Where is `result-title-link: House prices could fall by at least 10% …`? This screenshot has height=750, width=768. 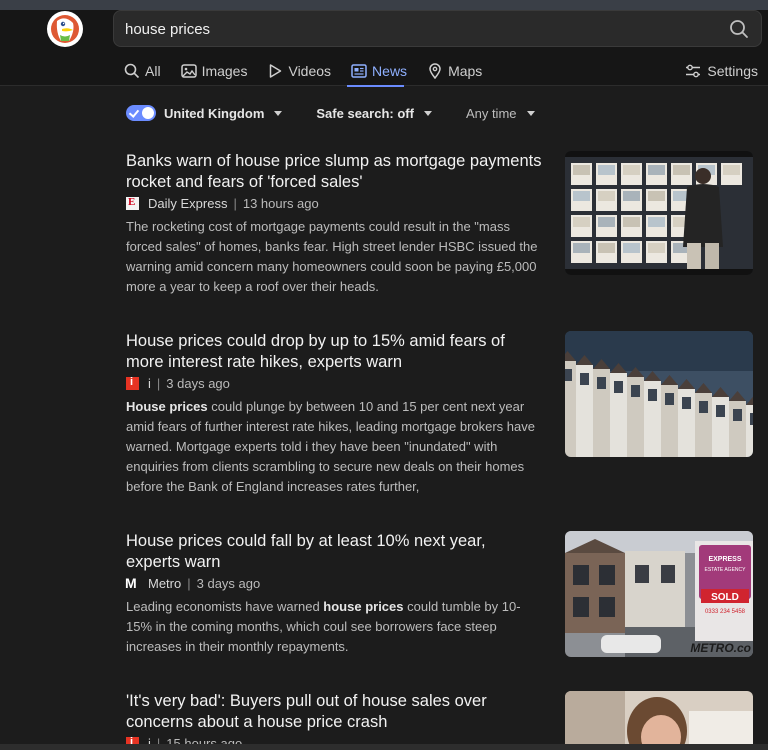
result-title-link: House prices could fall by at least 10% … is located at coordinates (316, 552).